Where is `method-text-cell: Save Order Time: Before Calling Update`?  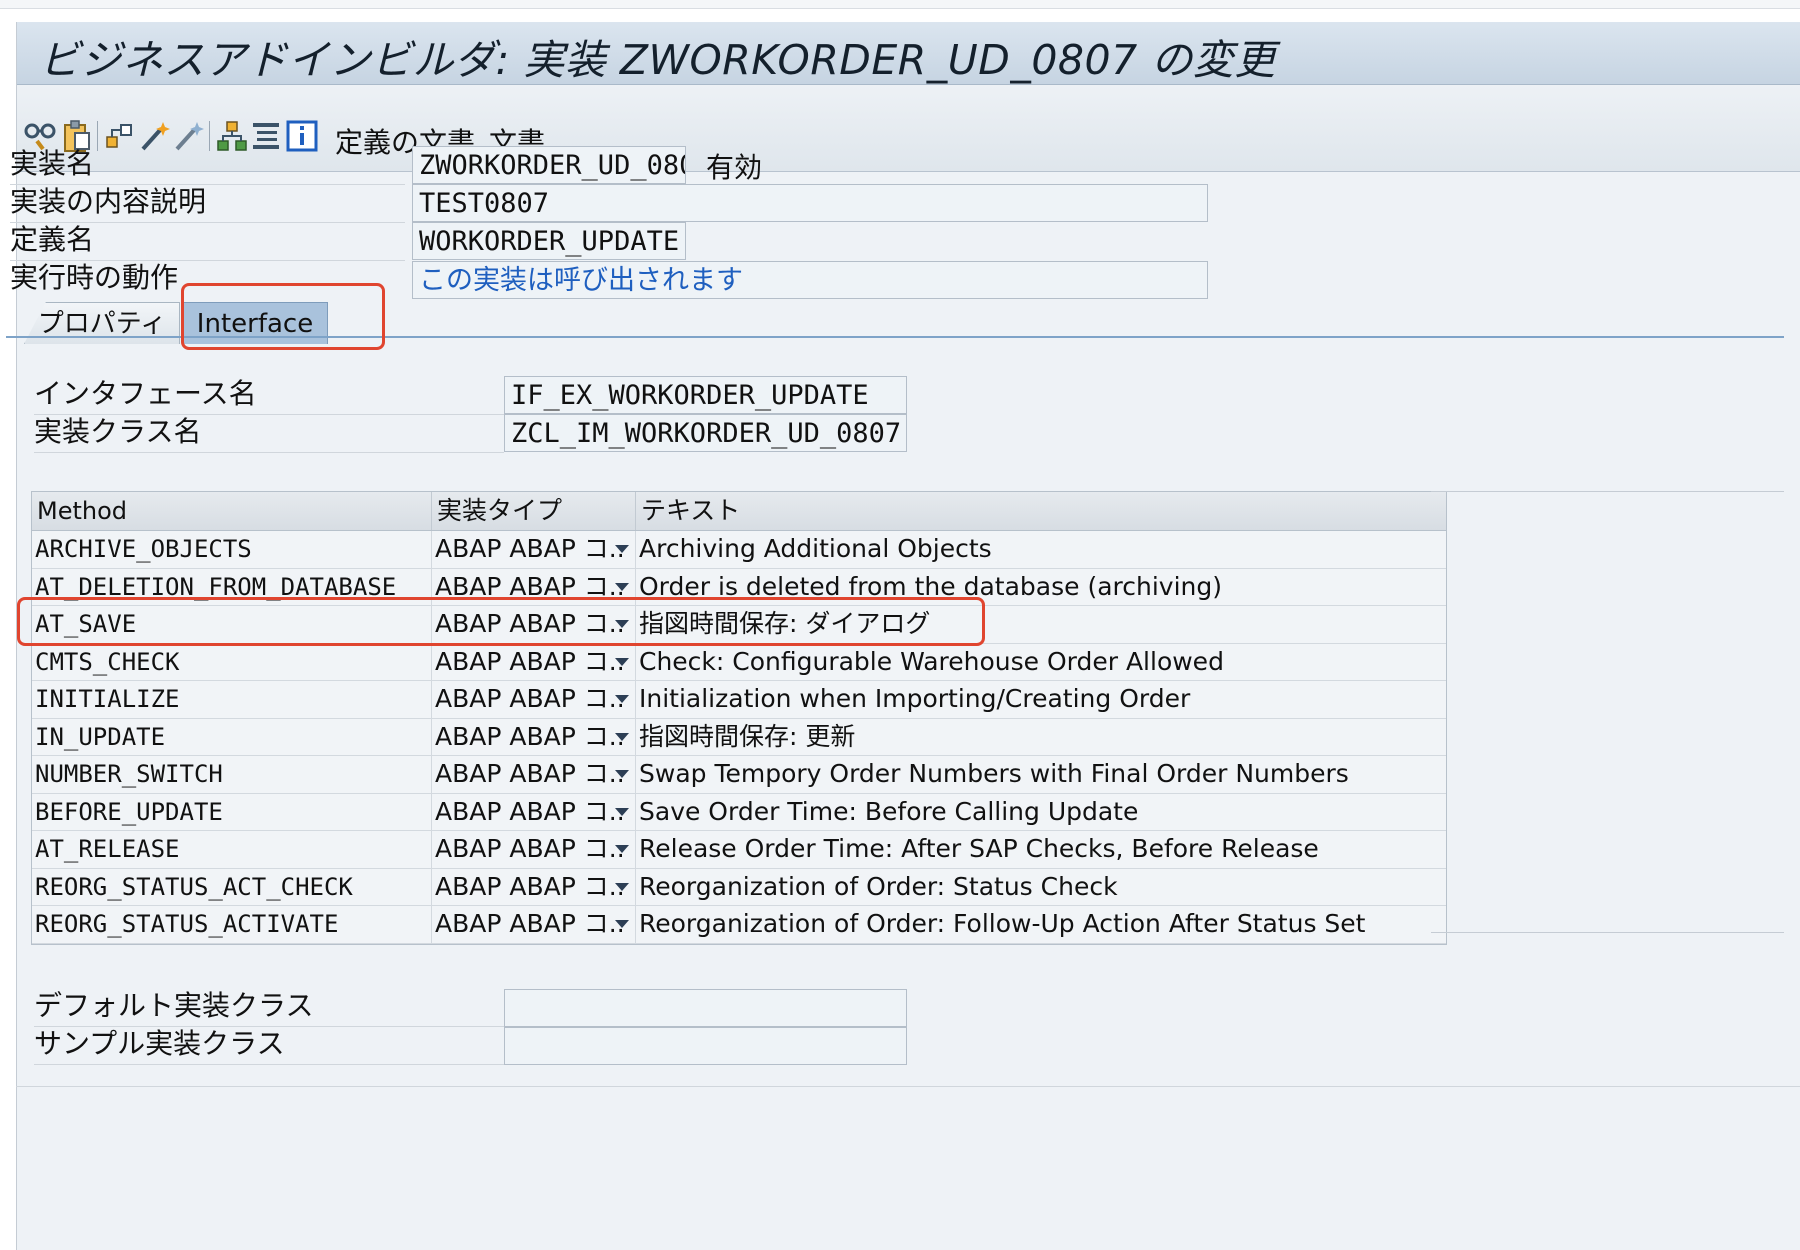
method-text-cell: Save Order Time: Before Calling Update is located at coordinates (889, 811).